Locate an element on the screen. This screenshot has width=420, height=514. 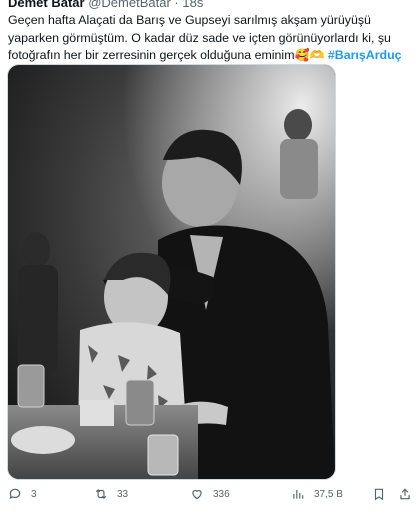
reply-count: 3 is located at coordinates (34, 494).